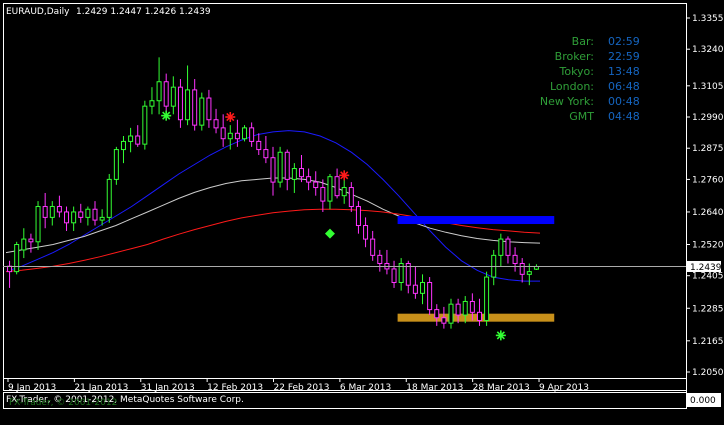  What do you see at coordinates (434, 388) in the screenshot?
I see `x-tick-label: 18 Mar 2013` at bounding box center [434, 388].